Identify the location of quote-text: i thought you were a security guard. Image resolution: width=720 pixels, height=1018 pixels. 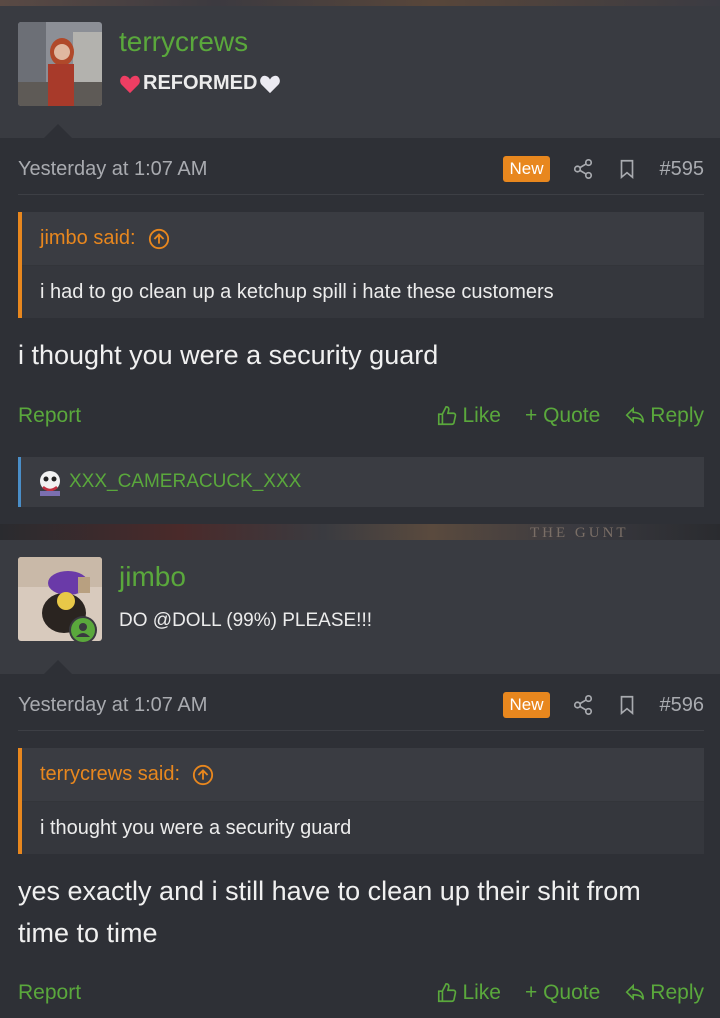
(363, 828).